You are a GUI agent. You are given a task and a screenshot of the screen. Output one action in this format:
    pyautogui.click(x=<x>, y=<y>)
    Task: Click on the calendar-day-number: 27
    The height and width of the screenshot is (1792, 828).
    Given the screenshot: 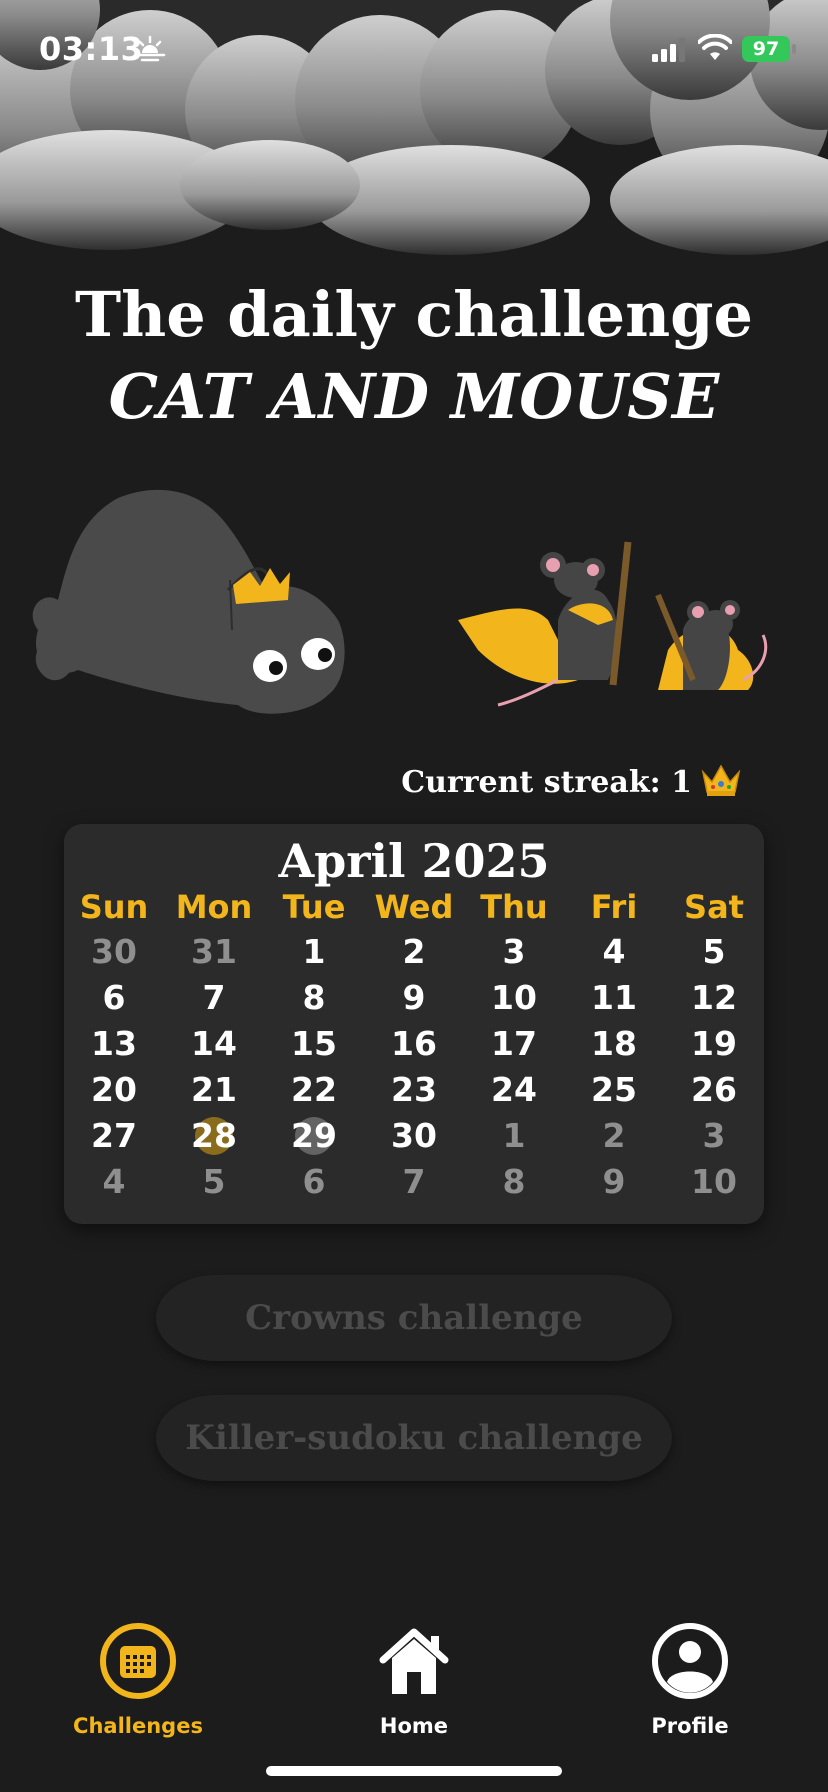 What is the action you would take?
    pyautogui.click(x=114, y=1135)
    